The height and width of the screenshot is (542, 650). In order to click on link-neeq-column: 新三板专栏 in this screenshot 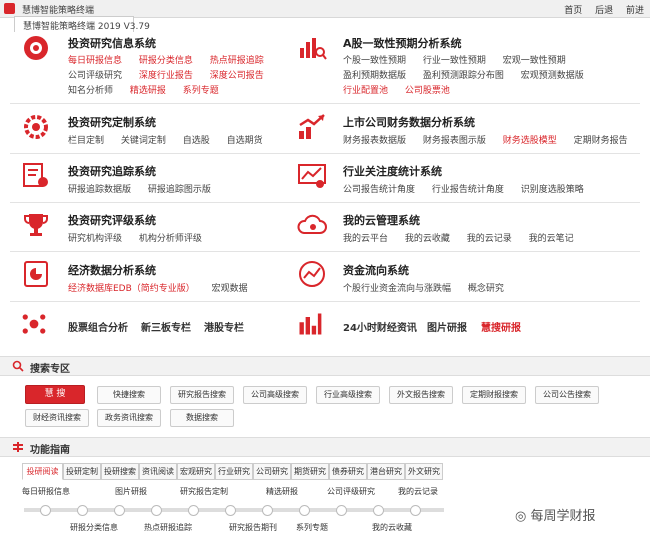, I will do `click(166, 326)`.